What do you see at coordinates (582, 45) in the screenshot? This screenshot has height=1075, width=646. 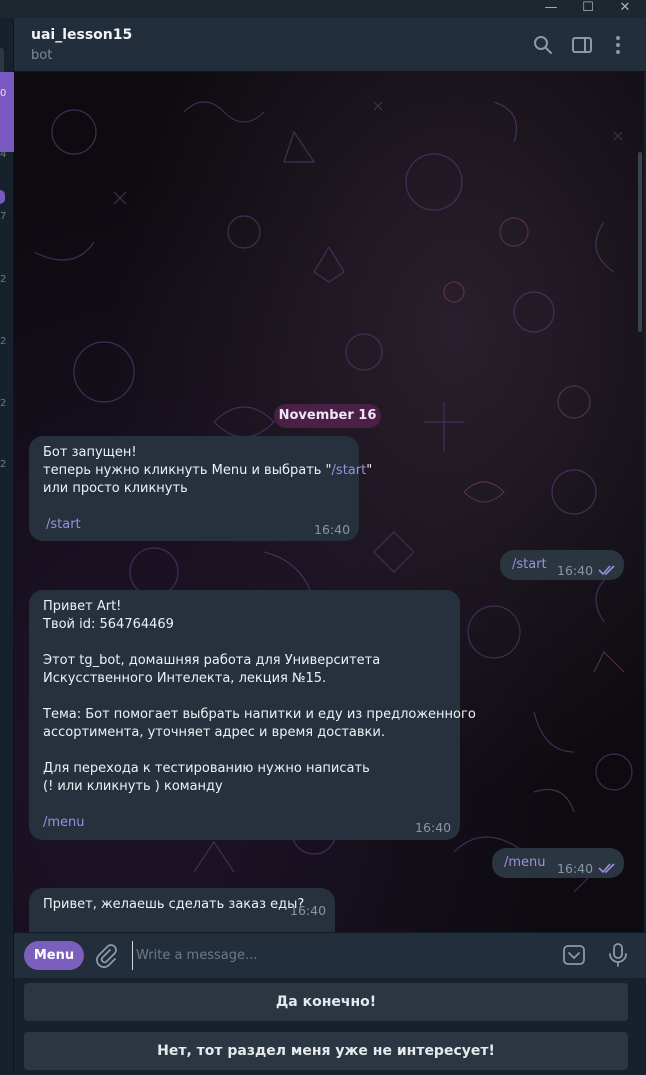 I see `sidebar-toggle-icon` at bounding box center [582, 45].